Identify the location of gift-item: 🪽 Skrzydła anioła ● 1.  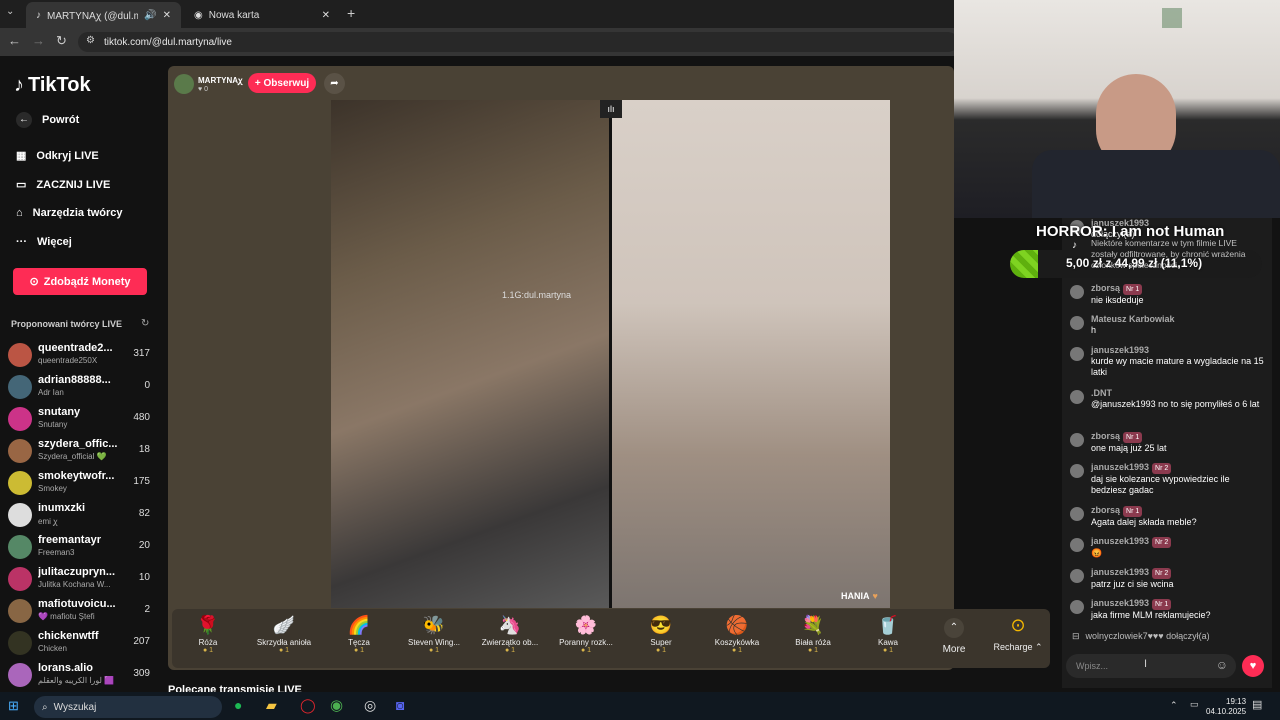
(284, 639).